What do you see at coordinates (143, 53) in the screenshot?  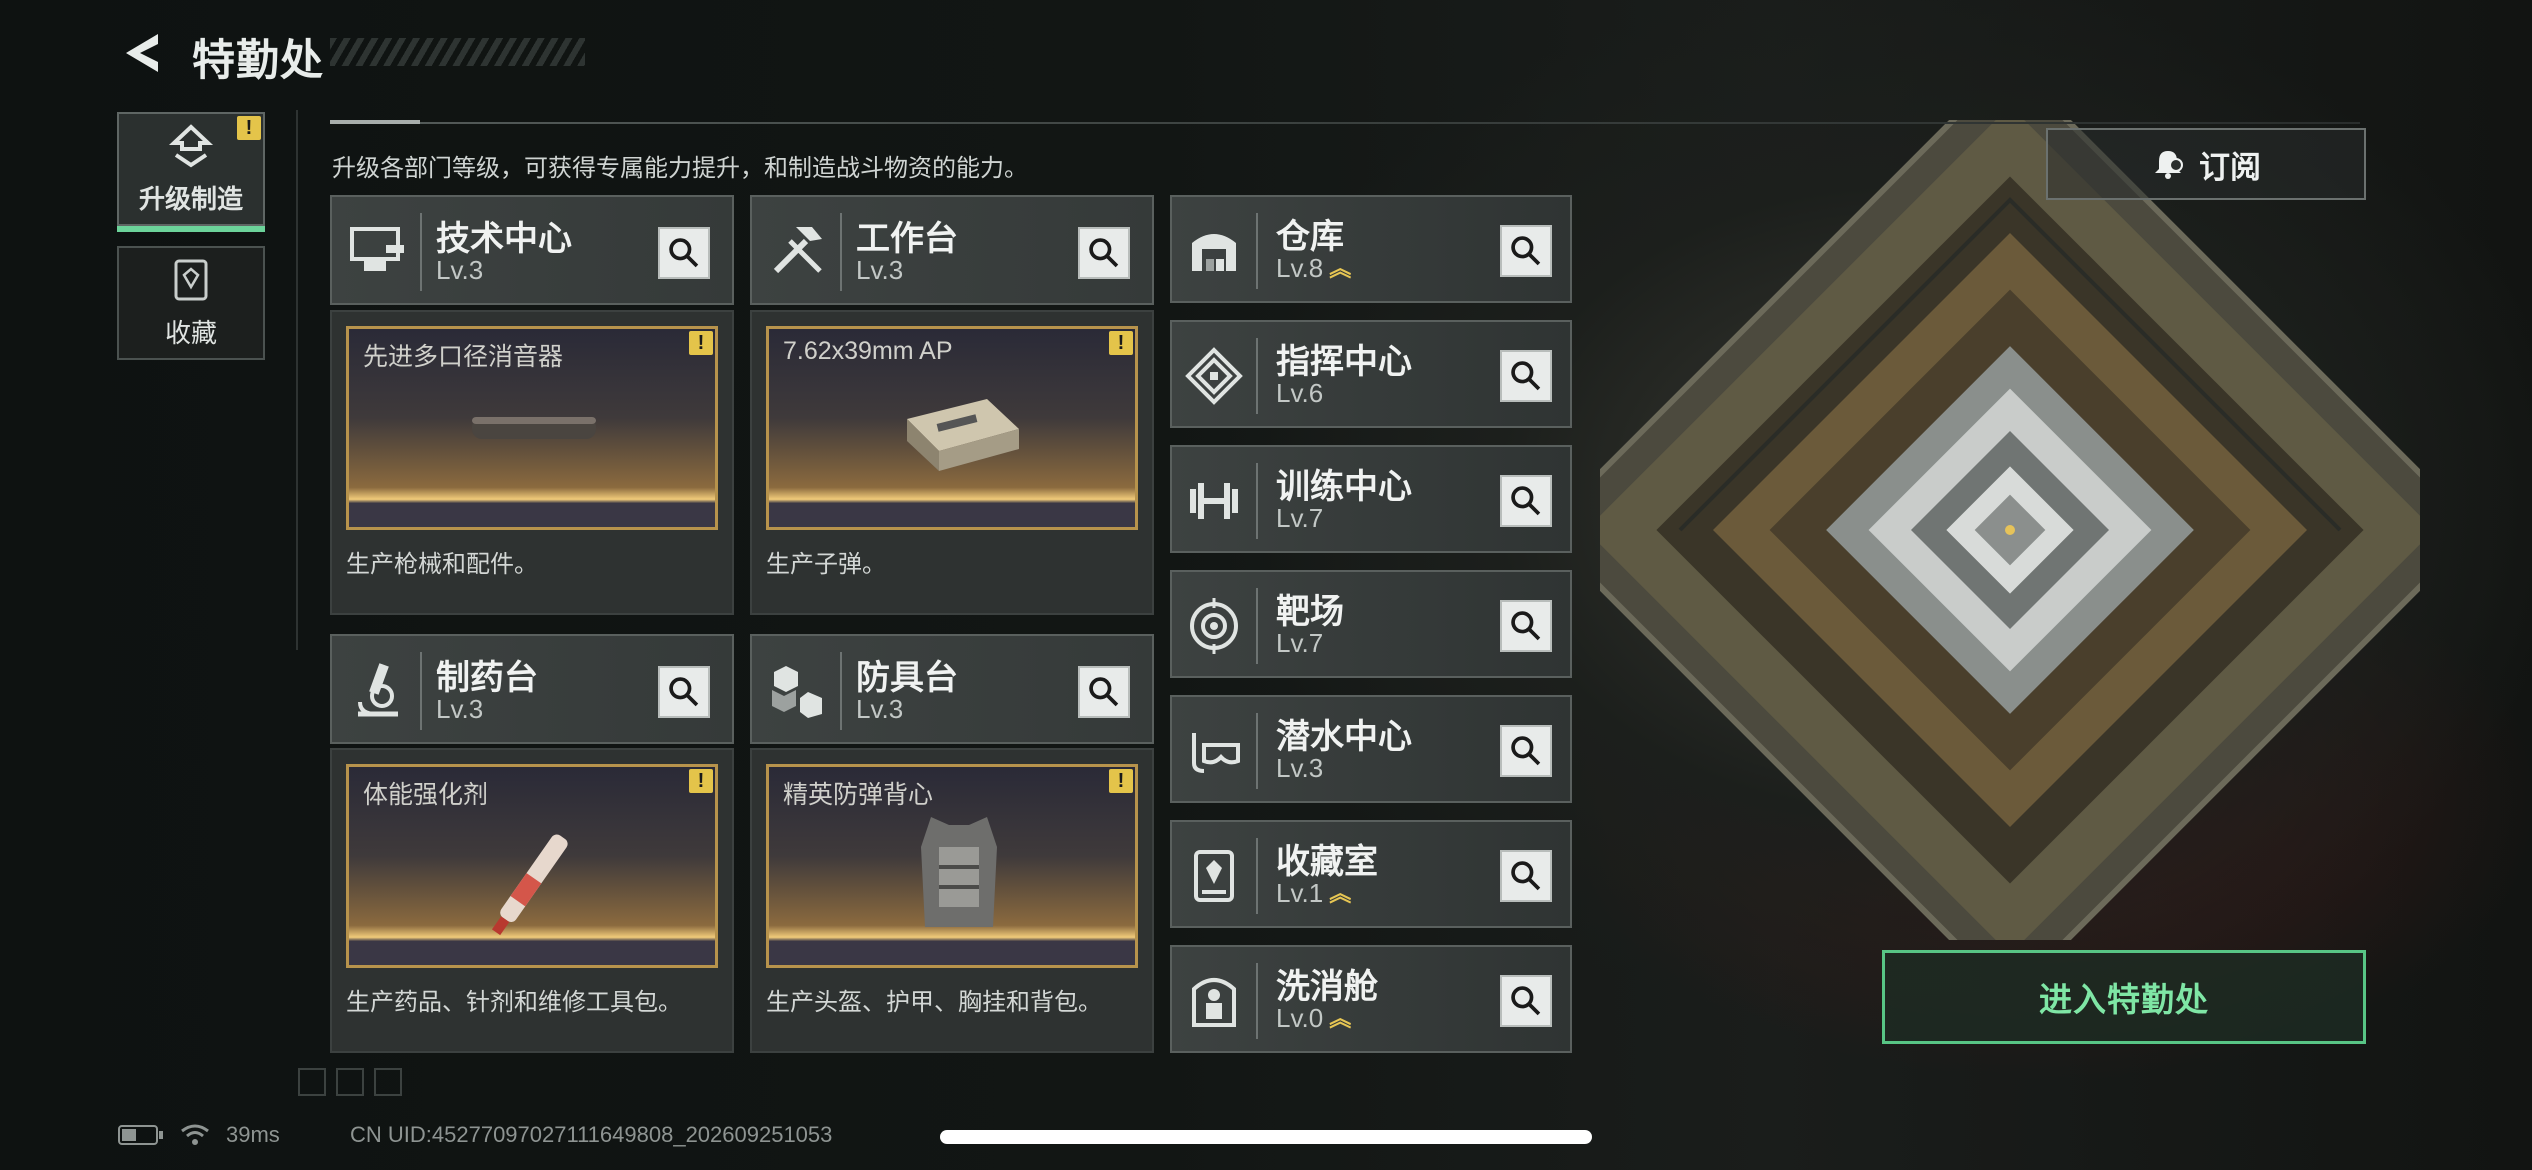 I see `back-arrow-icon` at bounding box center [143, 53].